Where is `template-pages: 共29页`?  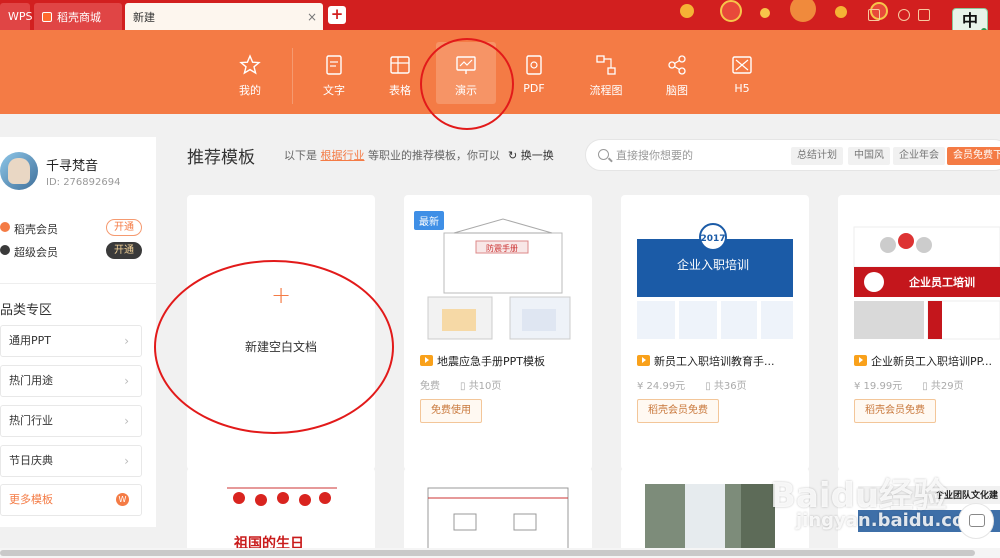
template-pages: 共29页 is located at coordinates (947, 386).